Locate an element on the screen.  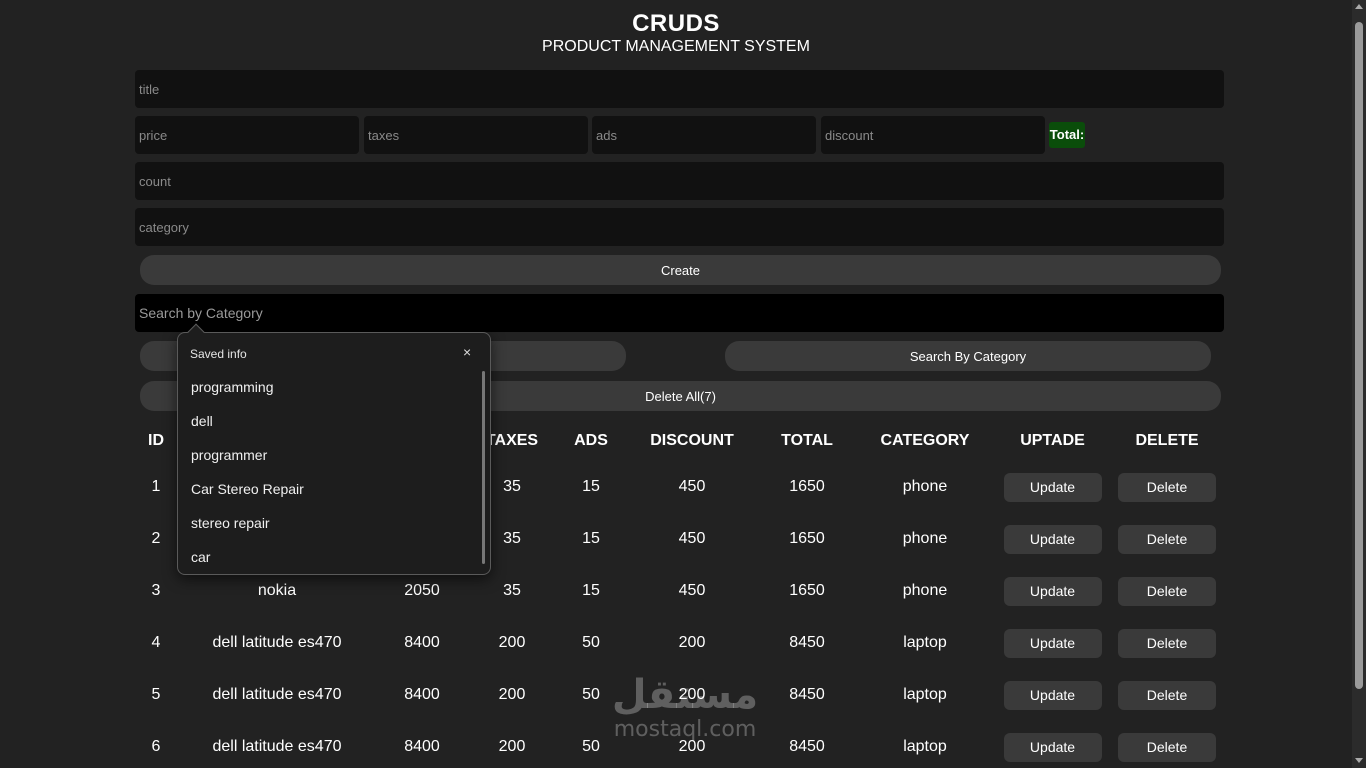
header-ads: ADS is located at coordinates (591, 440).